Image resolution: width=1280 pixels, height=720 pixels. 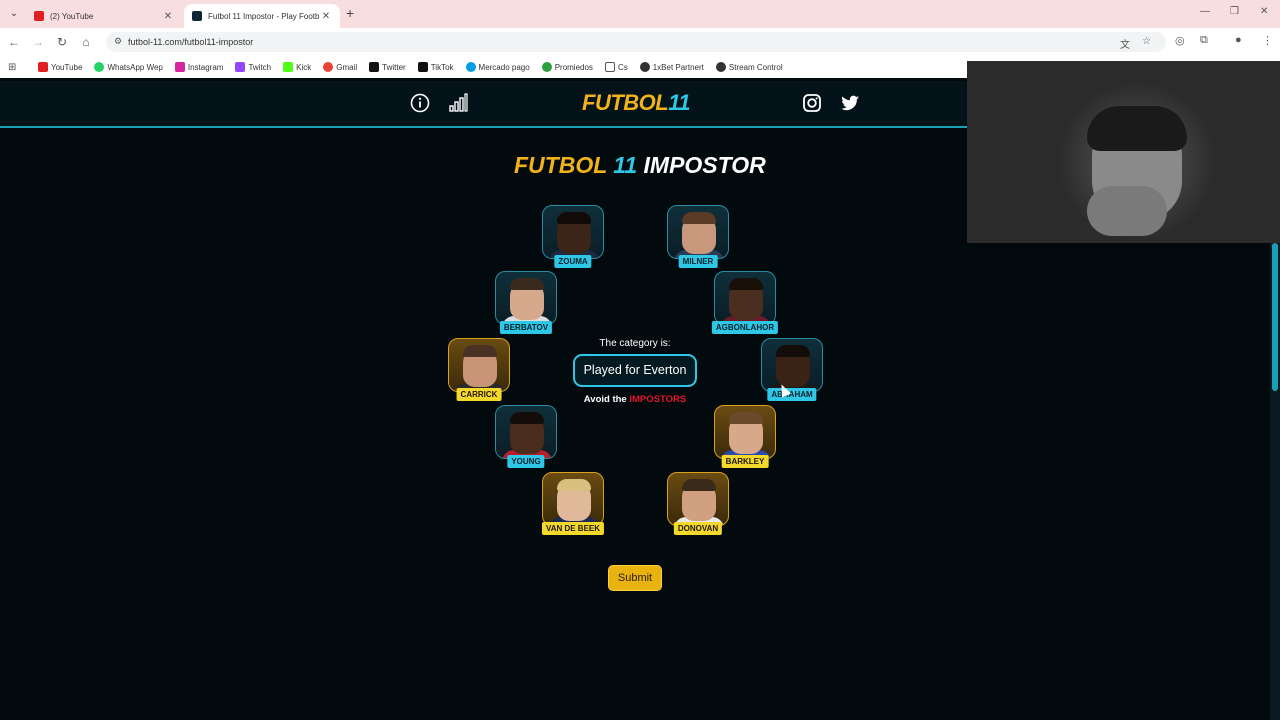 What do you see at coordinates (635, 370) in the screenshot?
I see `category-value: Played for Everton` at bounding box center [635, 370].